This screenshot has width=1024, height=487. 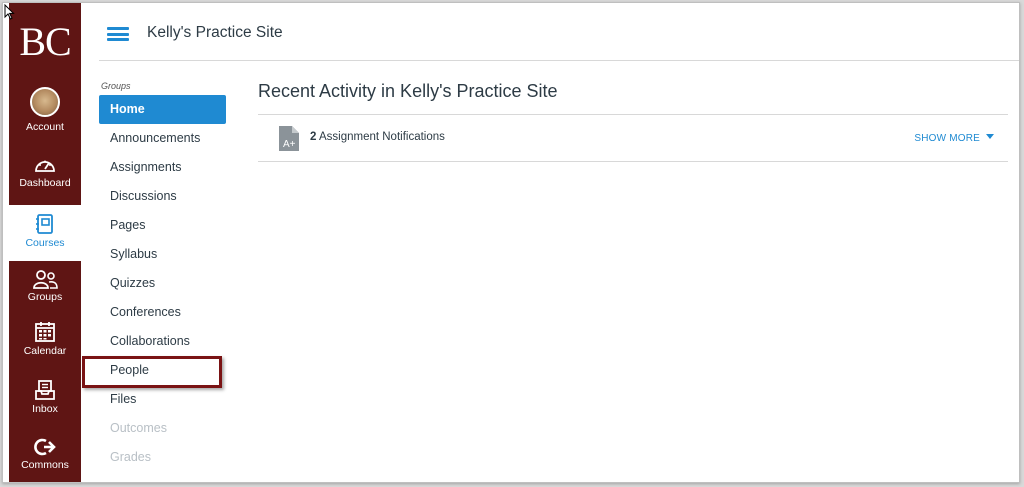 I want to click on global-nav-courses: Courses, so click(x=45, y=233).